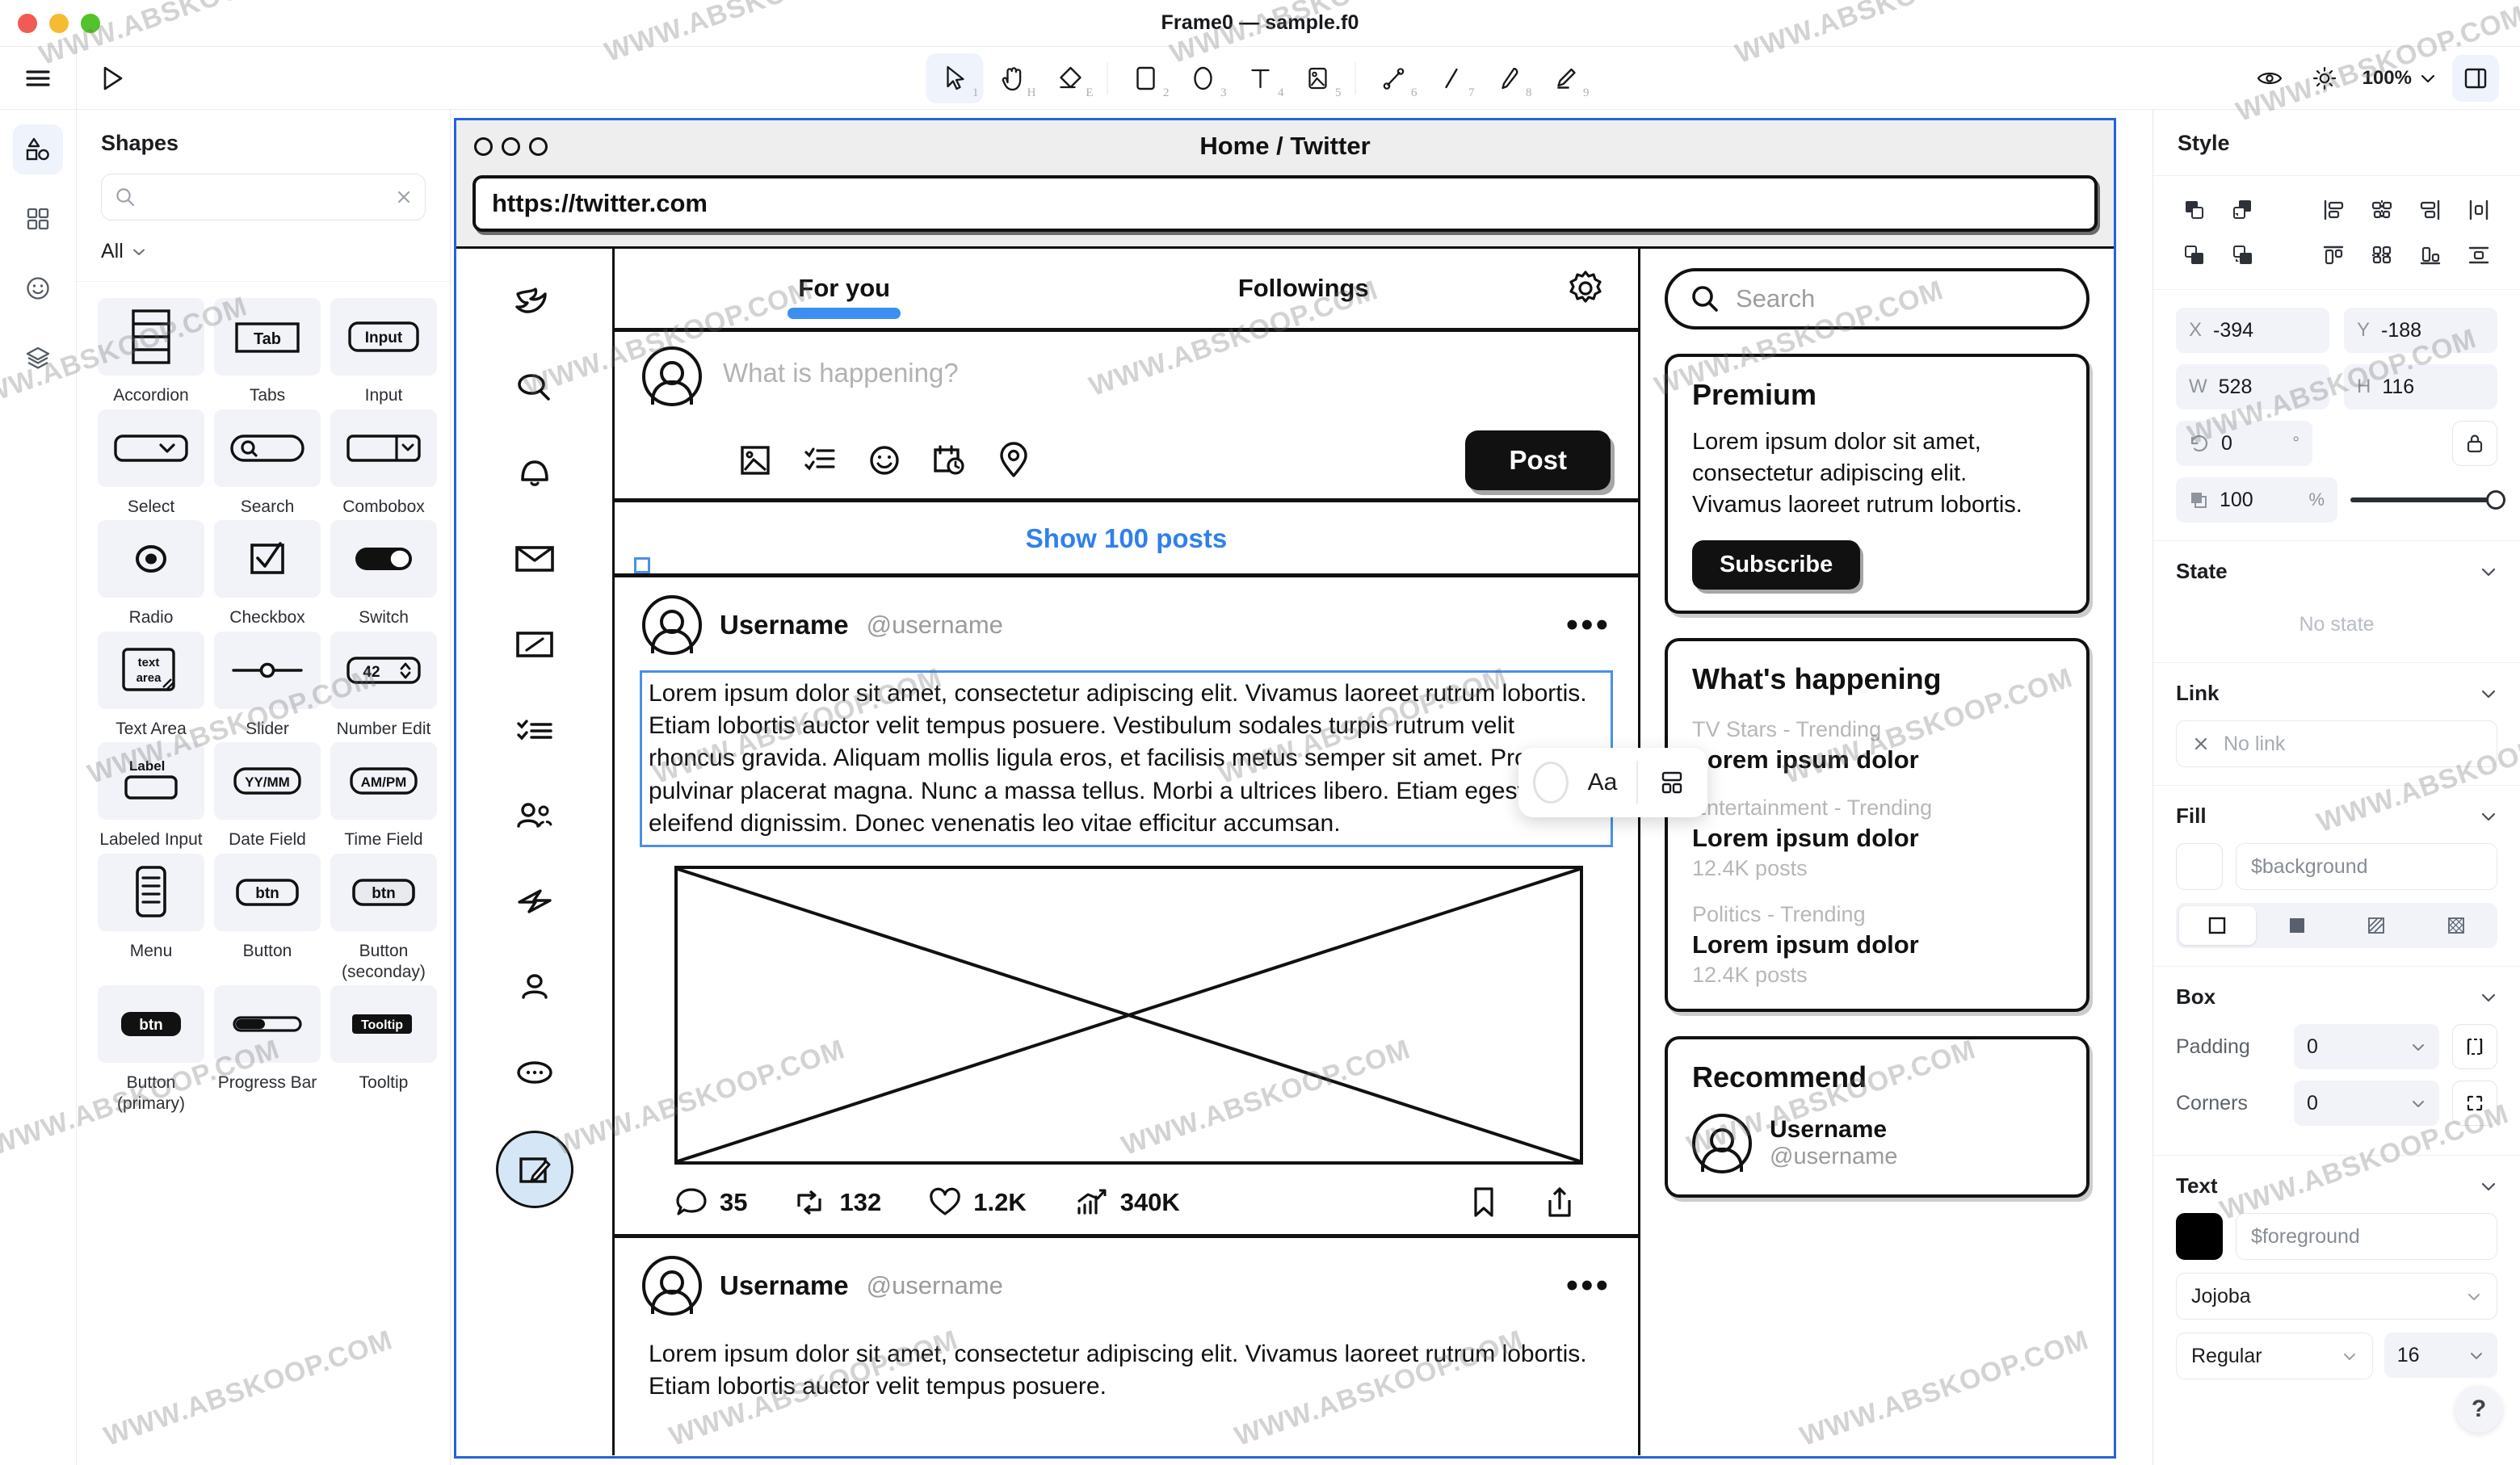 This screenshot has height=1465, width=2520. What do you see at coordinates (151, 463) in the screenshot?
I see `shape-item-select: Select` at bounding box center [151, 463].